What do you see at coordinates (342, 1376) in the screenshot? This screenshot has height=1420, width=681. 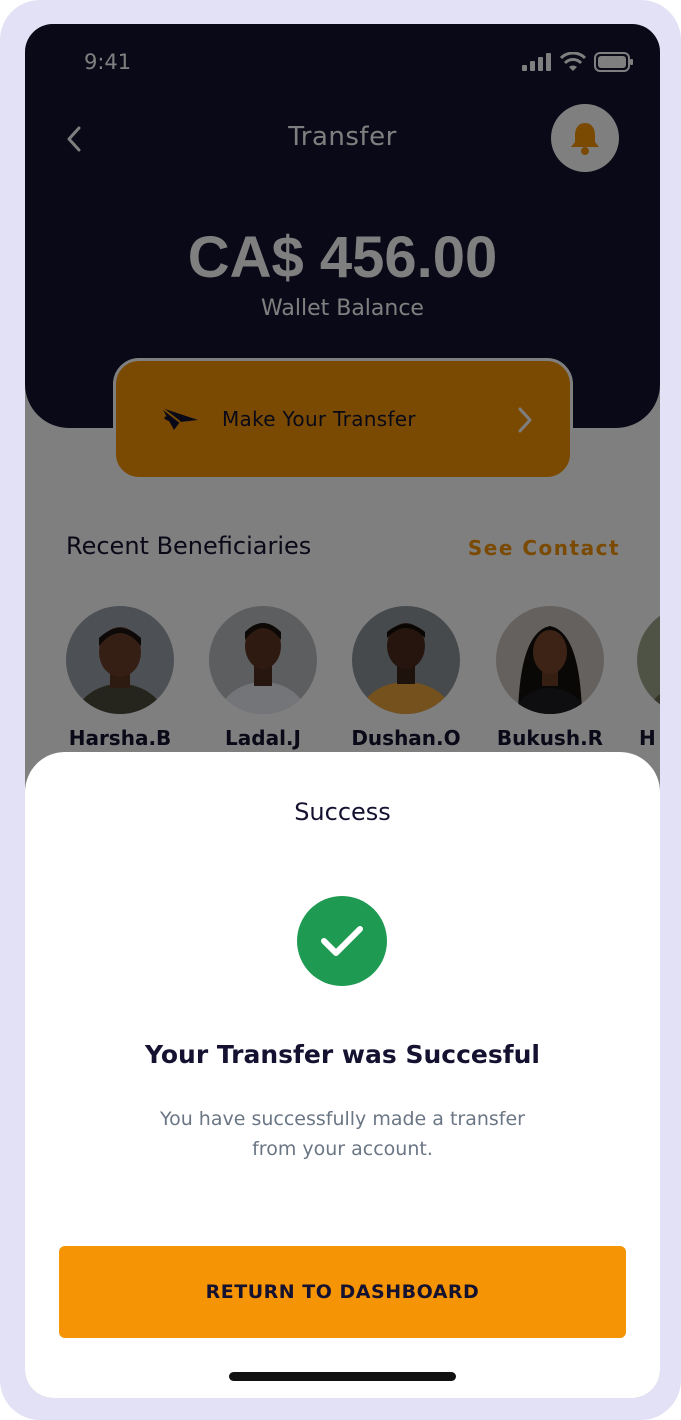 I see `home-indicator` at bounding box center [342, 1376].